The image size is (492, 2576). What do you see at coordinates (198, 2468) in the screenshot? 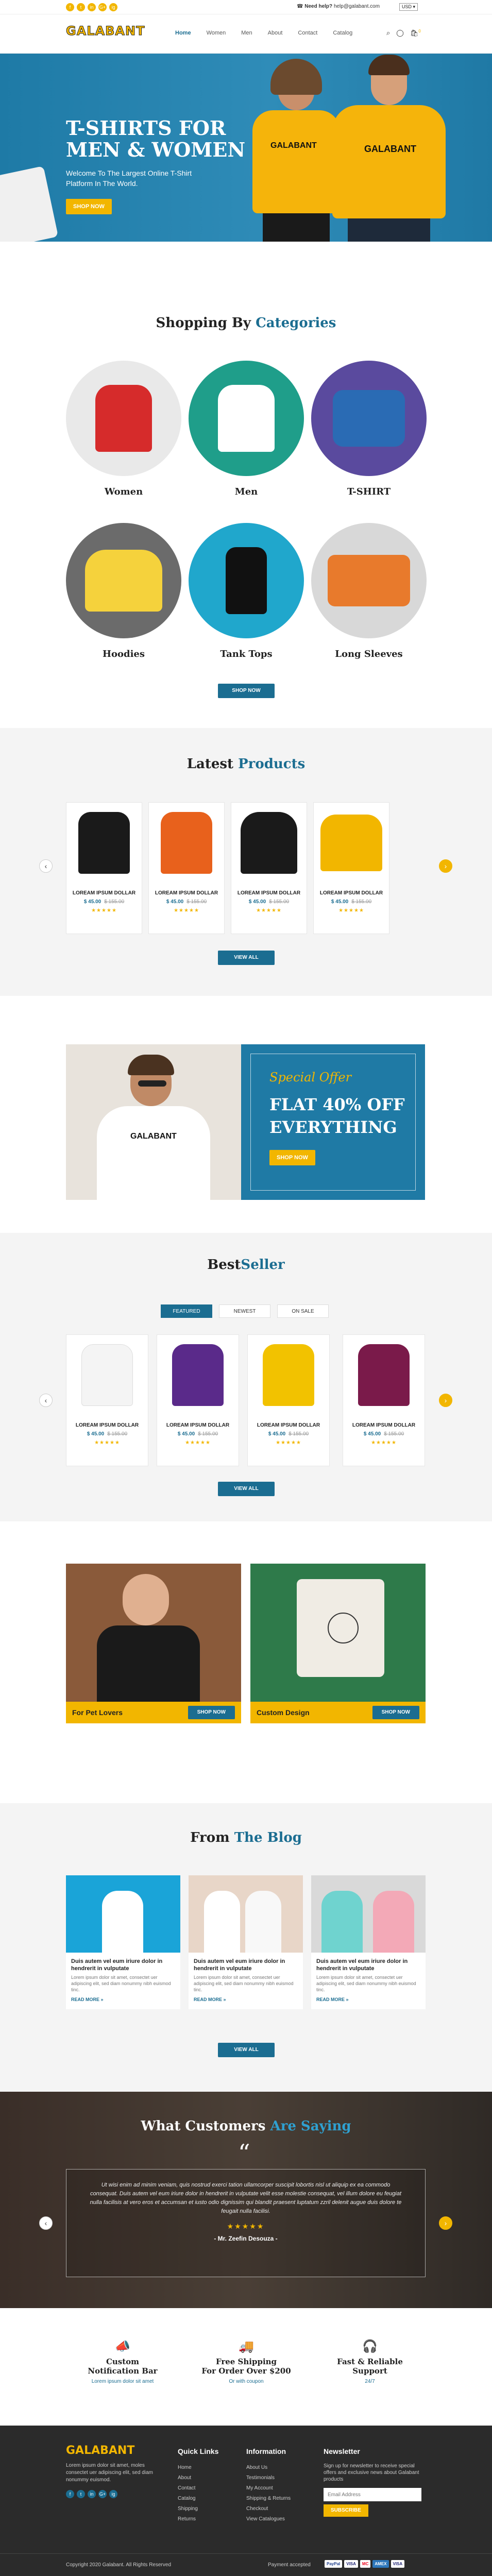
I see `footer-link: Home` at bounding box center [198, 2468].